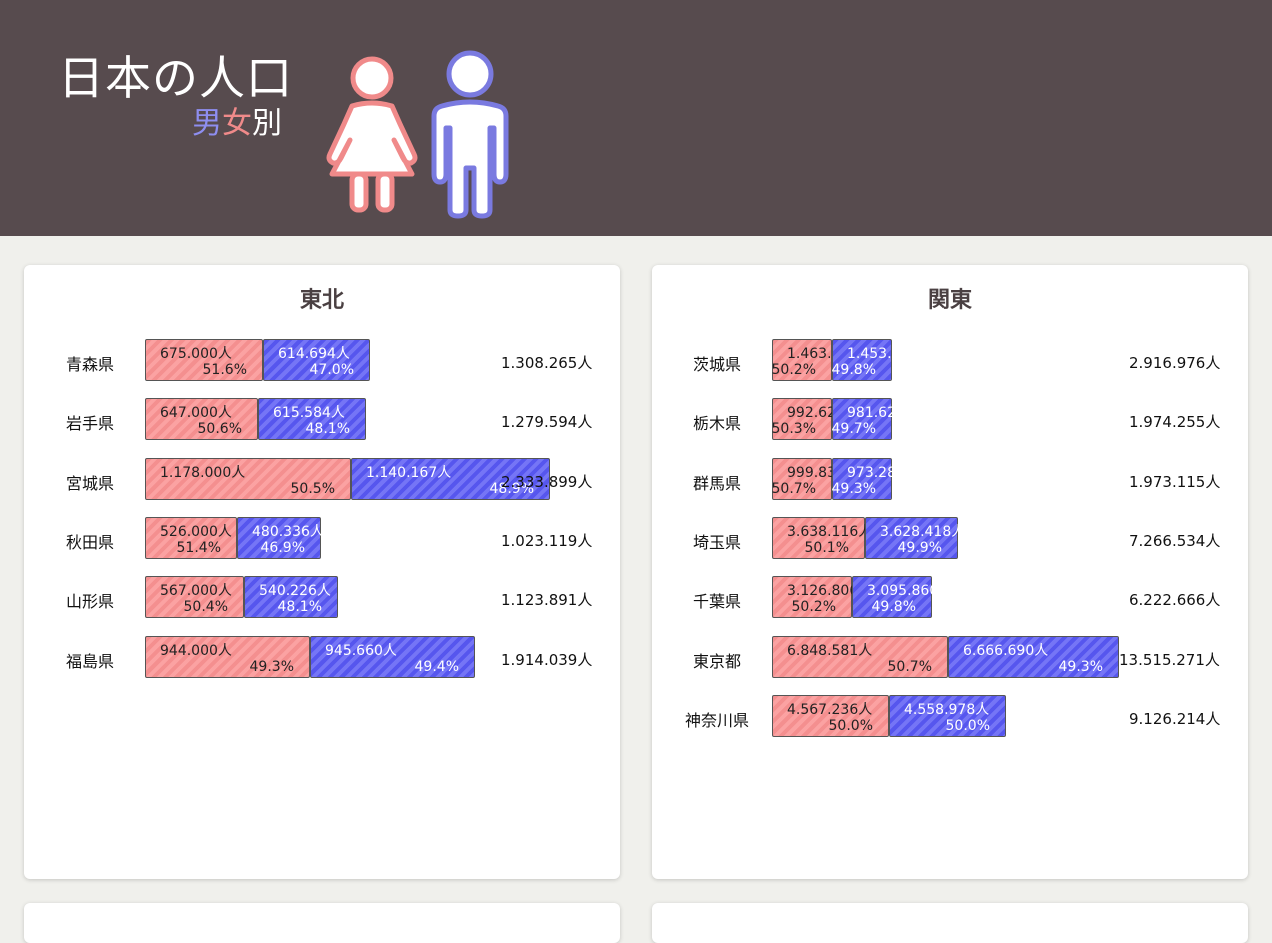 This screenshot has height=943, width=1272. I want to click on total-label: 7.266.534人, so click(1175, 541).